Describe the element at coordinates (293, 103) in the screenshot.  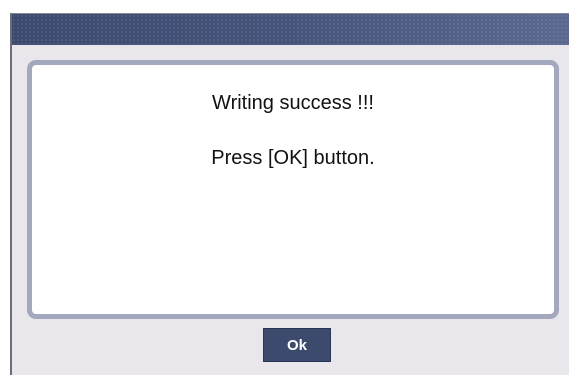
I see `success-message: Writing success !!!` at that location.